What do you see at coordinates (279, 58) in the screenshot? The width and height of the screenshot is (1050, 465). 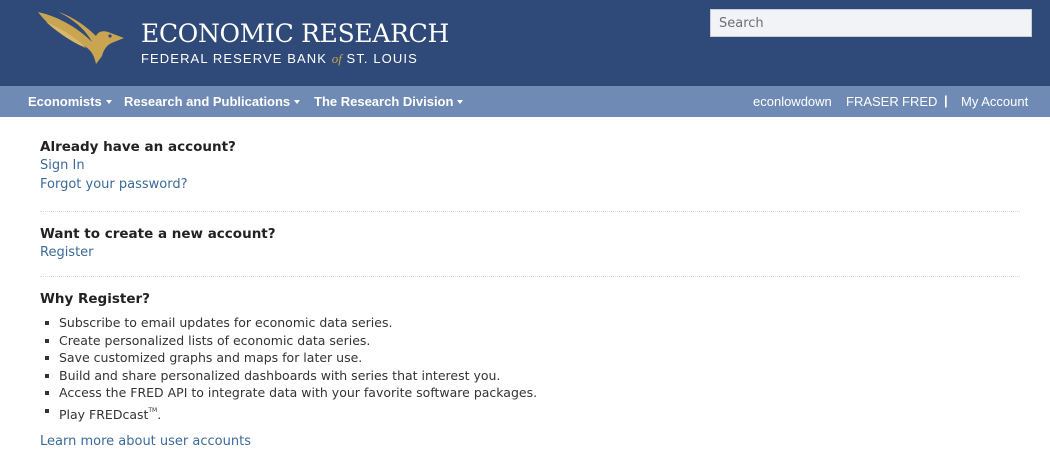 I see `site-subtitle: FEDERAL RESERVE BANK of ST. LOUIS` at bounding box center [279, 58].